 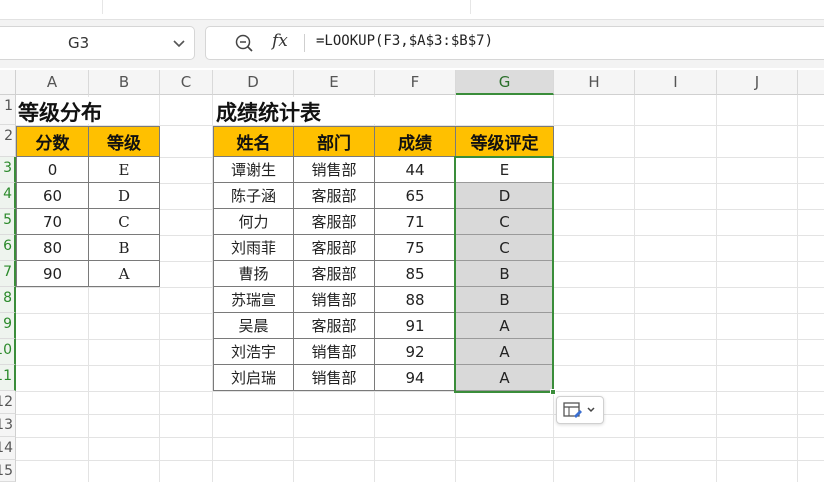 I want to click on row-header-12: 12, so click(x=8, y=402).